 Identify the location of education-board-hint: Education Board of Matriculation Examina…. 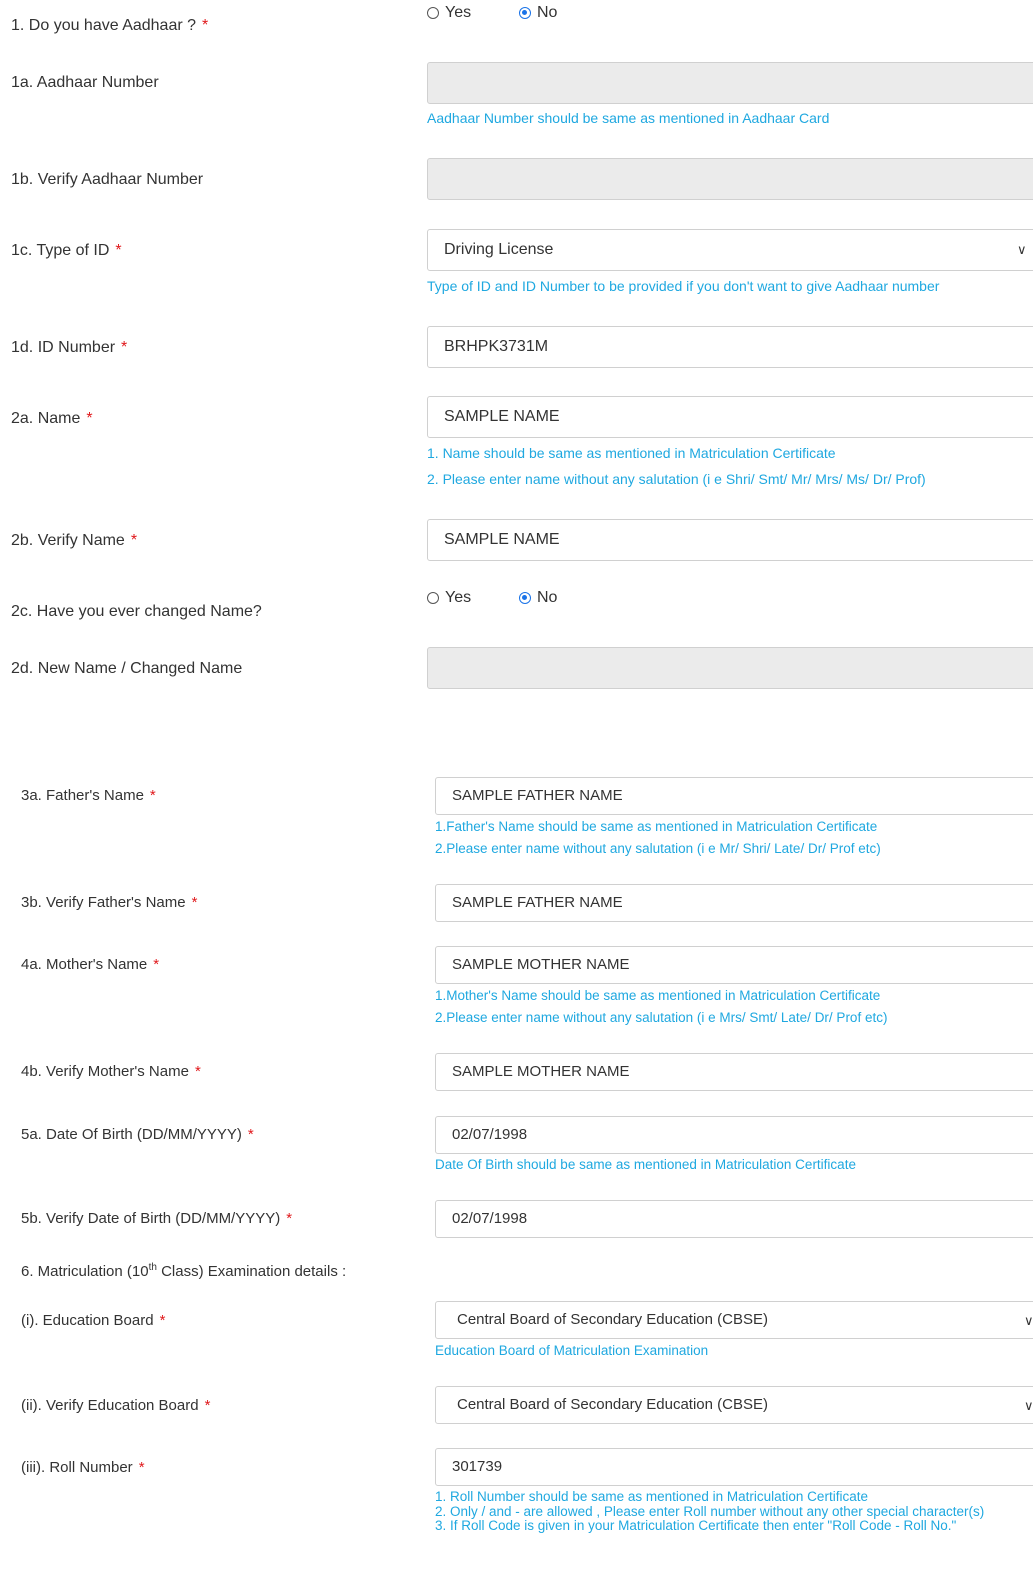
(572, 1350).